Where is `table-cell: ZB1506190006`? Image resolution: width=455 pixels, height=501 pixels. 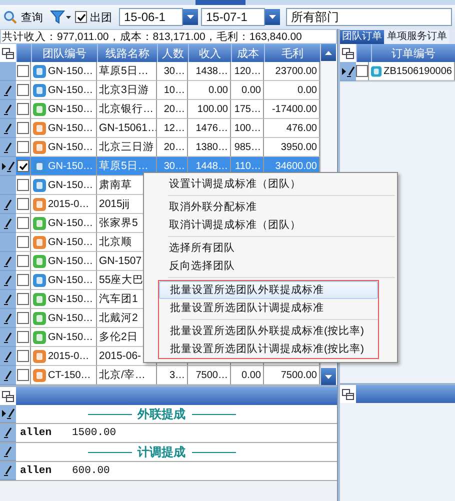
table-cell: ZB1506190006 is located at coordinates (418, 71).